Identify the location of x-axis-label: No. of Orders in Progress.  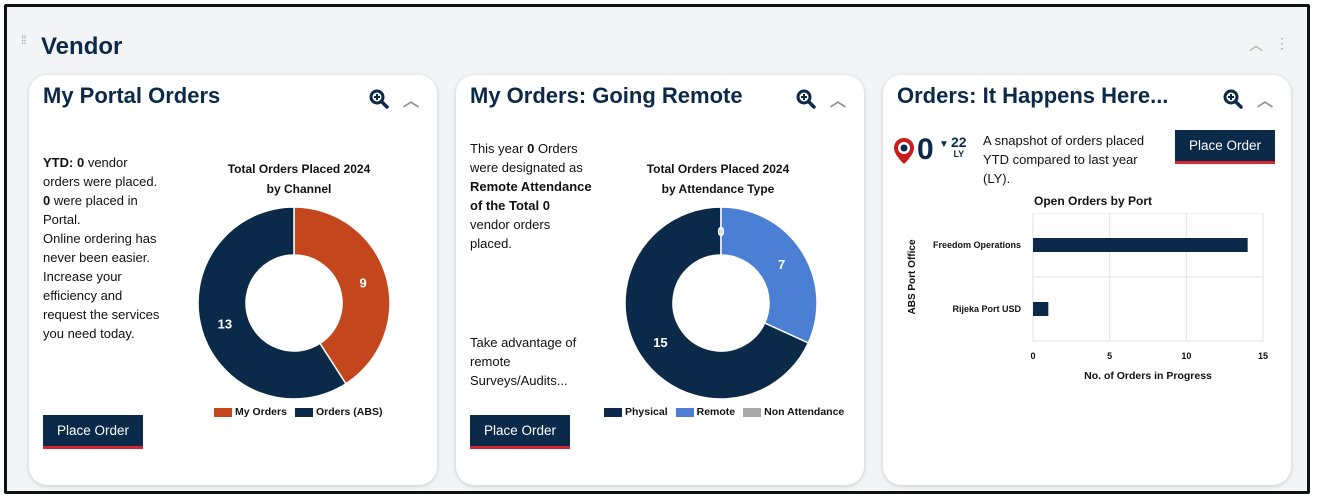
(1148, 376).